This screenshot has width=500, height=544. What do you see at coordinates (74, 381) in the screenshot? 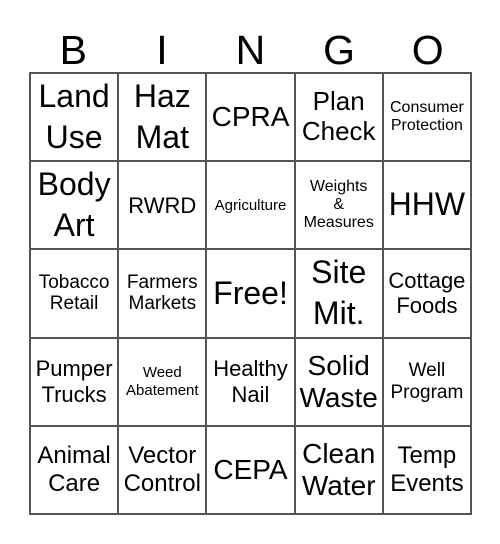
I see `bingo-cell: Pumper Trucks` at bounding box center [74, 381].